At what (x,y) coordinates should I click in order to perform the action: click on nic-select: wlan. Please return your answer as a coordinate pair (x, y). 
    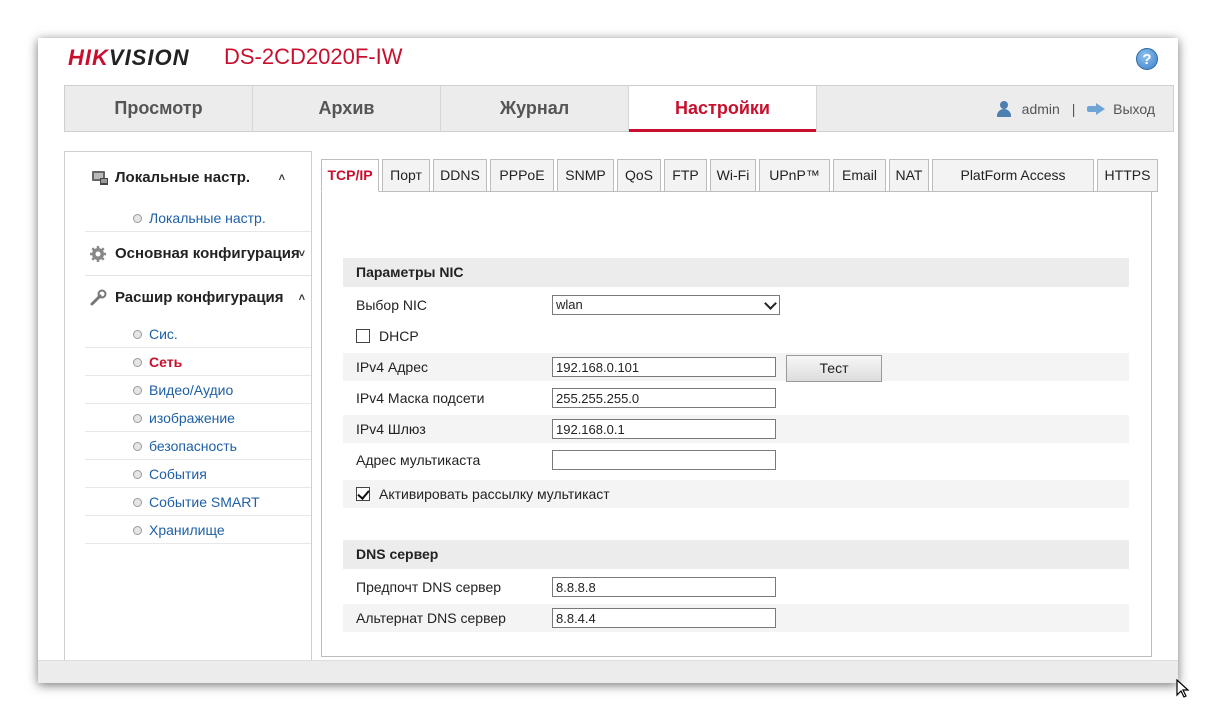
    Looking at the image, I should click on (666, 305).